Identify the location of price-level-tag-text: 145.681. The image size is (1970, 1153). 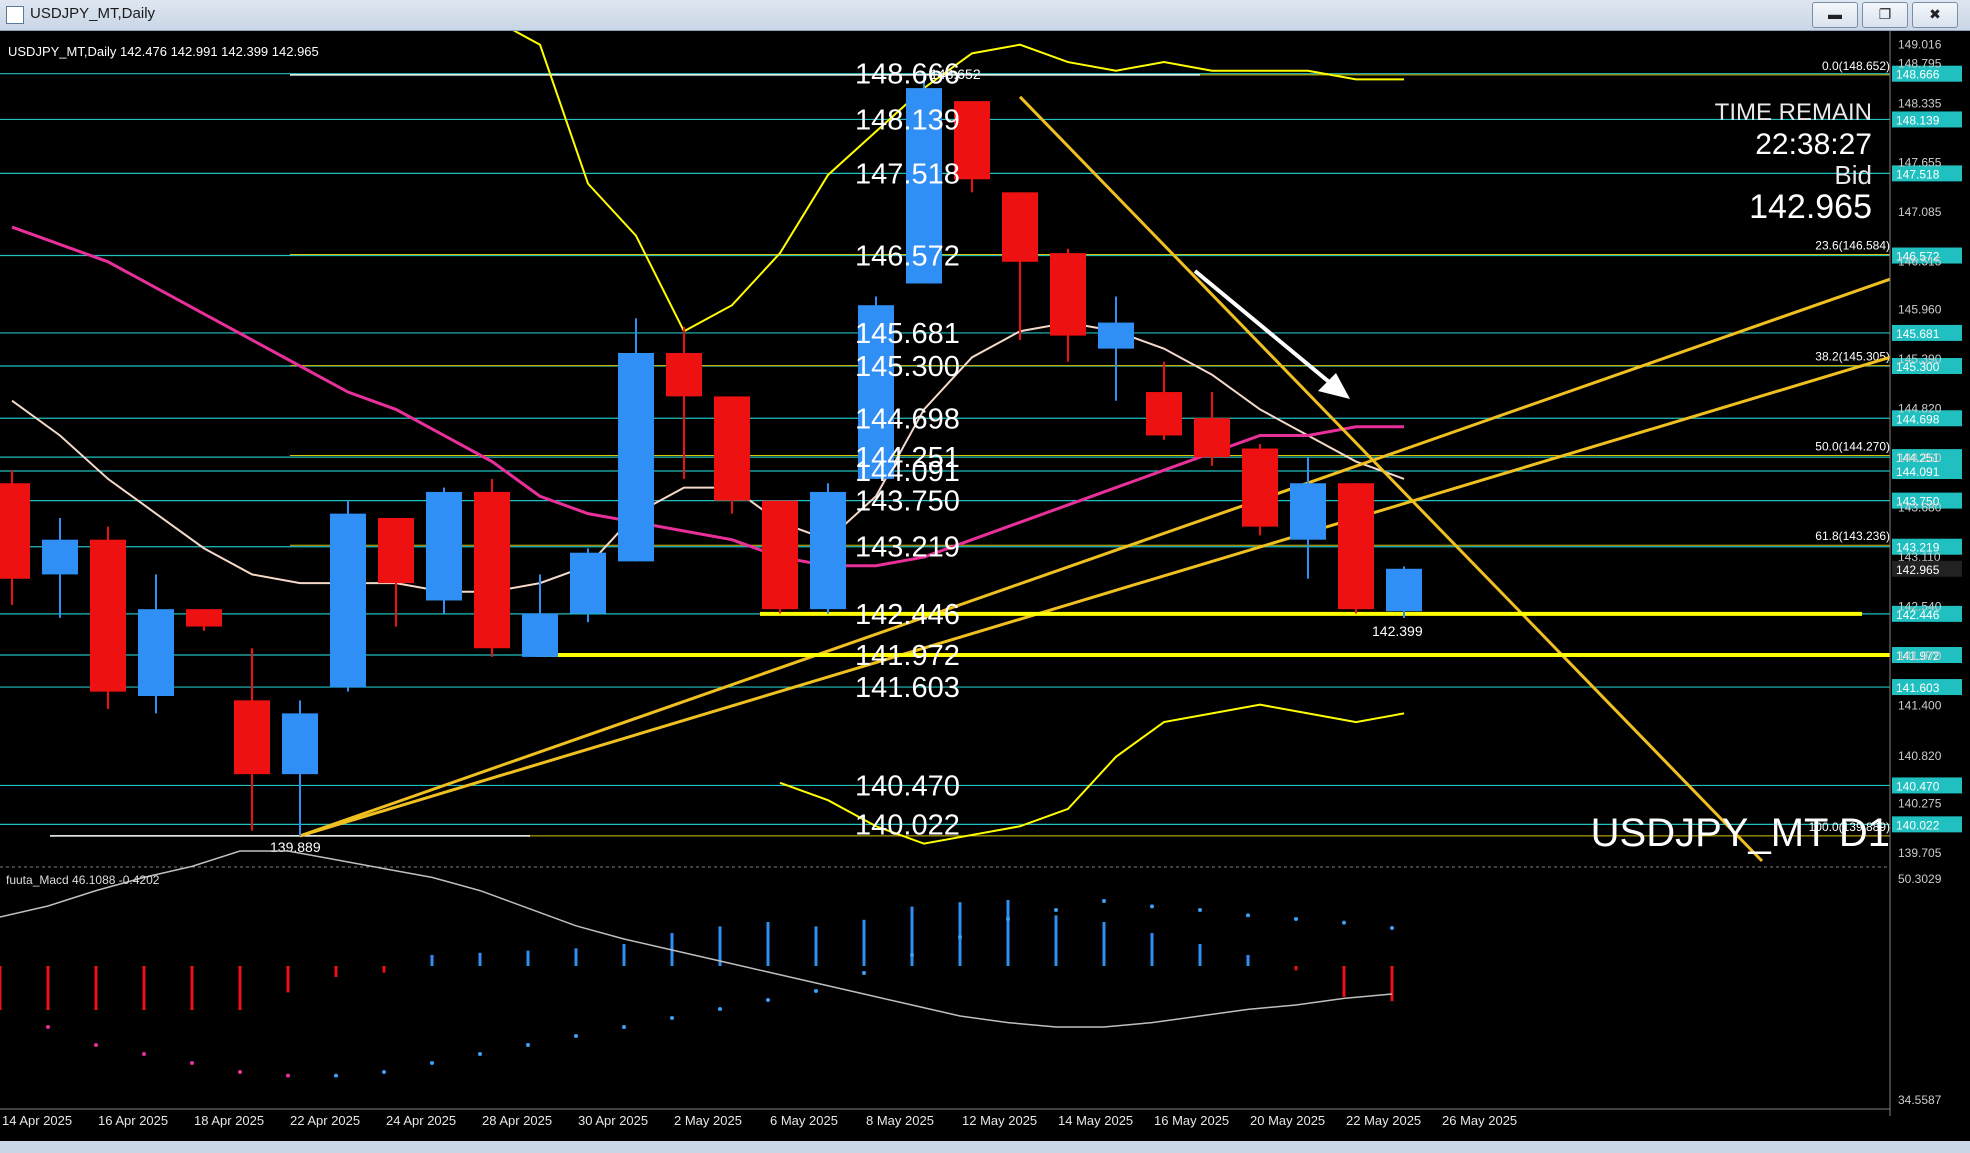
(1918, 334).